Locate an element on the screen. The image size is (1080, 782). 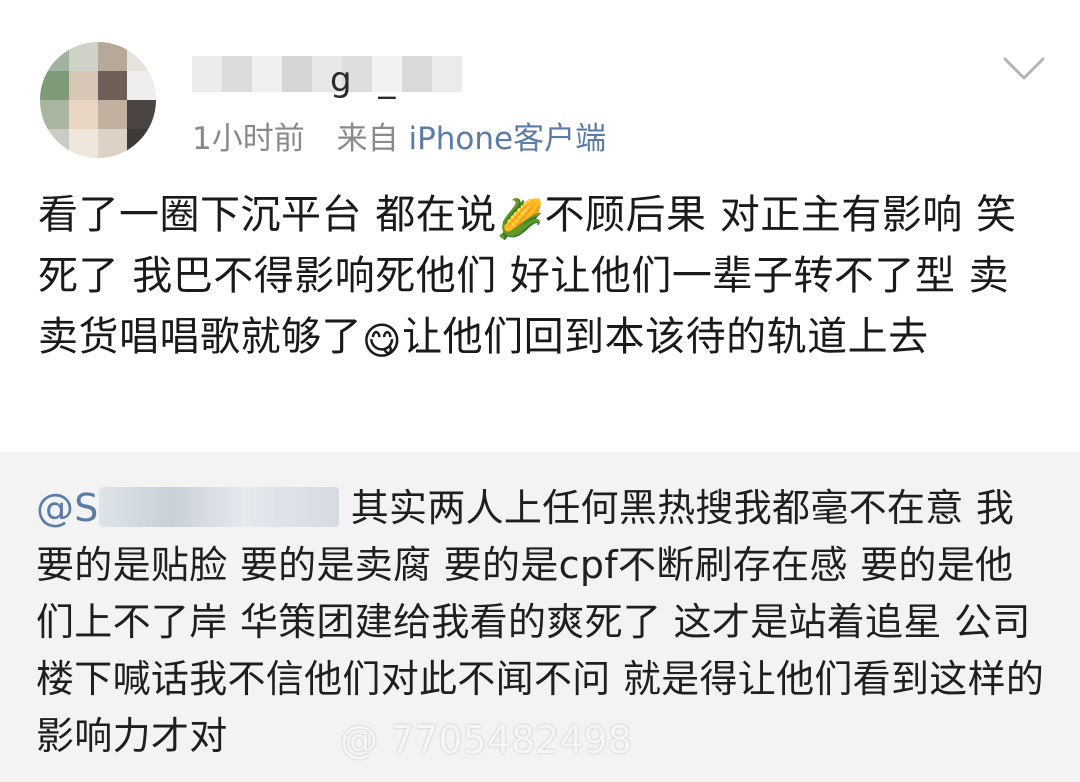
watermark: @ 7705482498 is located at coordinates (486, 740).